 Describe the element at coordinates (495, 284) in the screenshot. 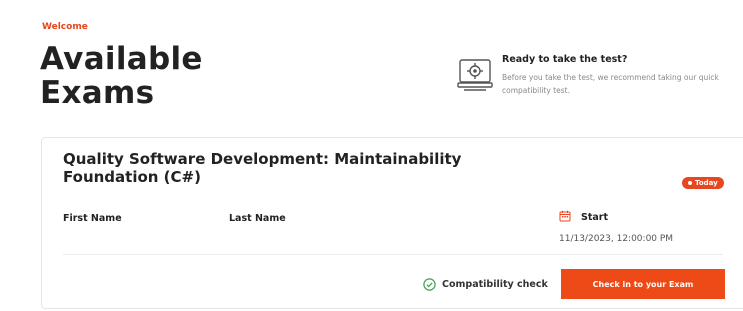

I see `compatibility-check-label: Compatibility check` at that location.